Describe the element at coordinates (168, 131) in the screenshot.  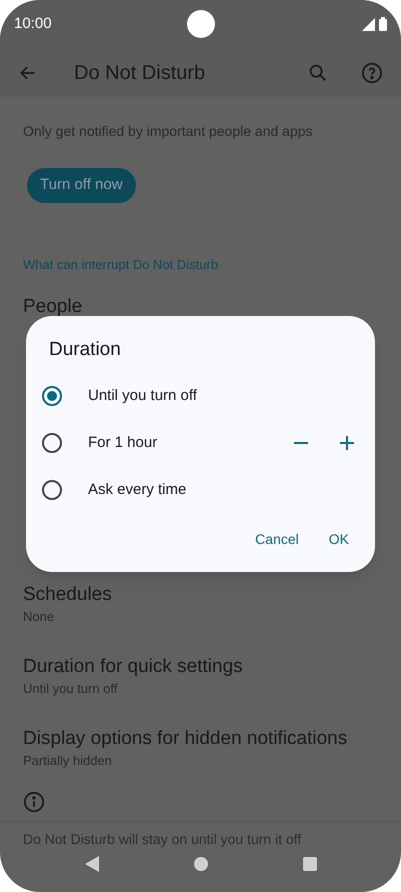
I see `description-text: Only get notified by important people and apps` at that location.